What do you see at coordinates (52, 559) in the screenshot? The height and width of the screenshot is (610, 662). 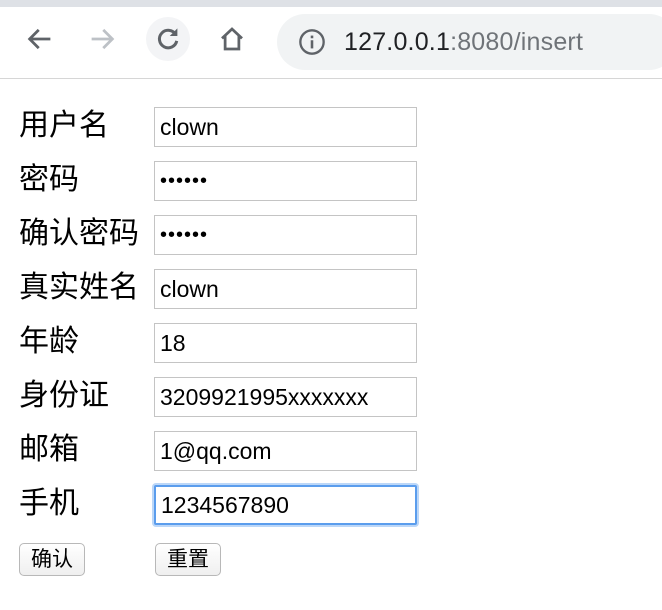 I see `submit-button: 确认` at bounding box center [52, 559].